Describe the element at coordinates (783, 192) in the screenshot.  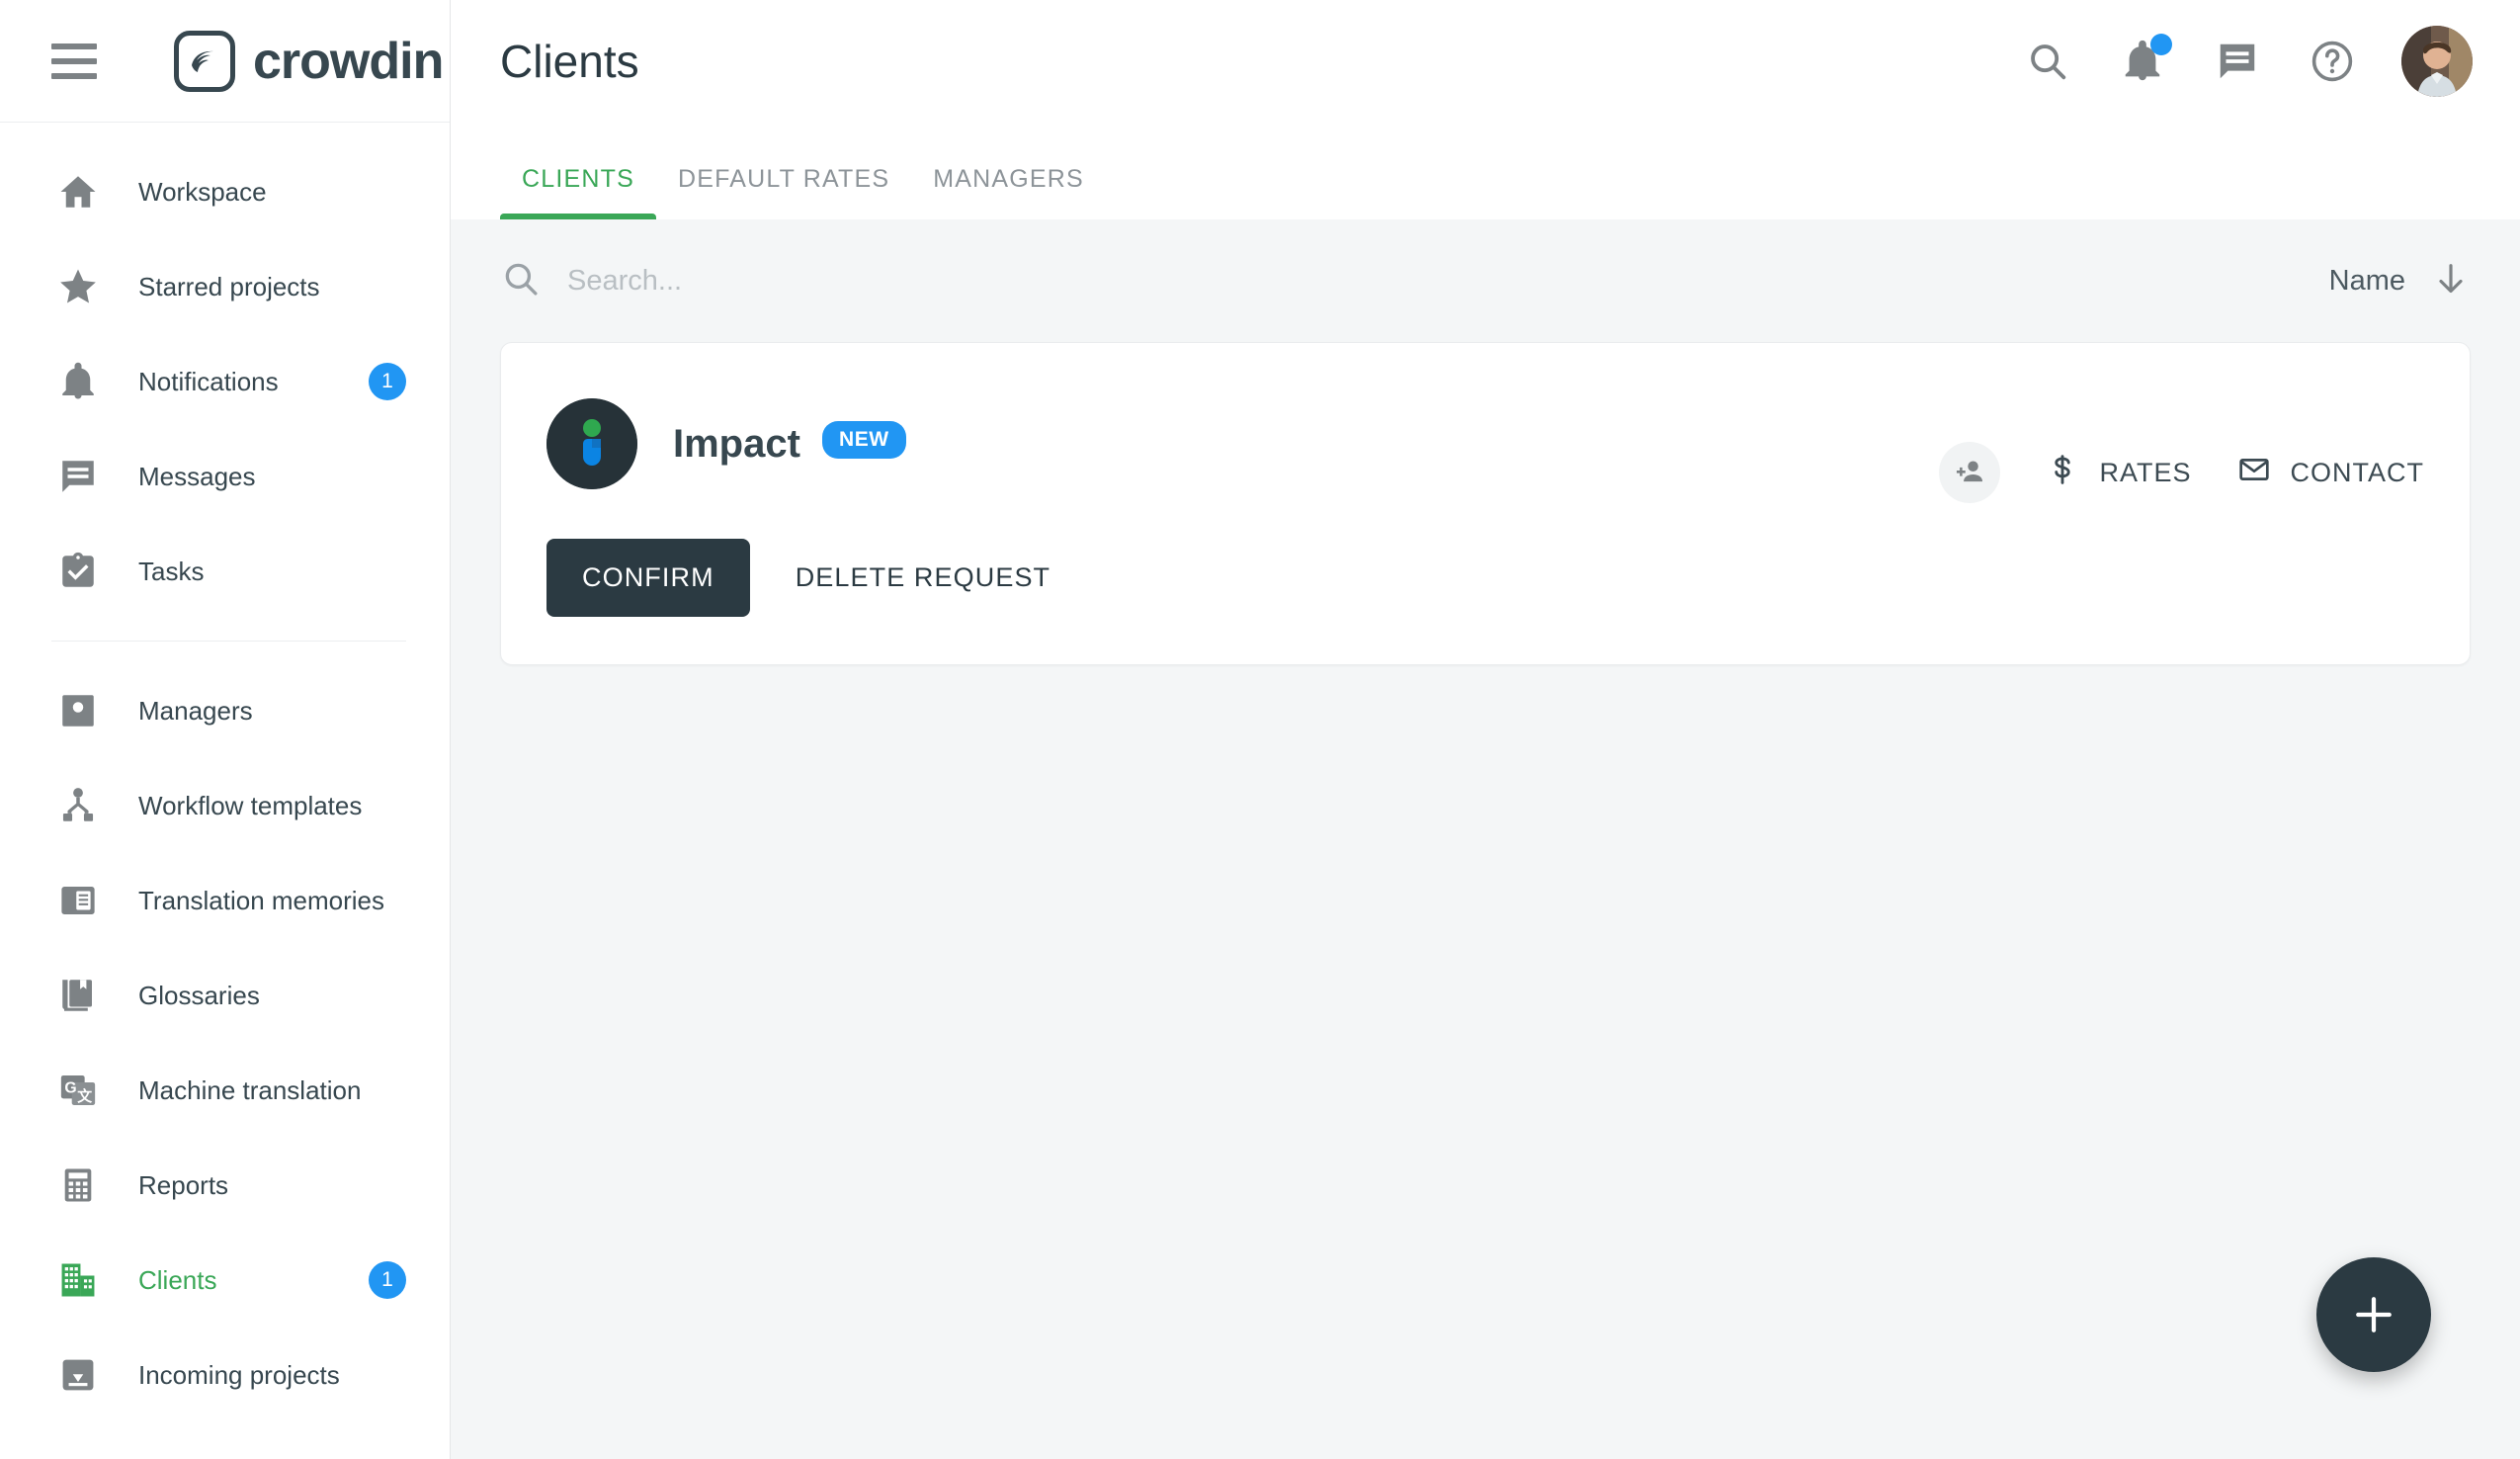
I see `tab-default-rates: DEFAULT RATES` at that location.